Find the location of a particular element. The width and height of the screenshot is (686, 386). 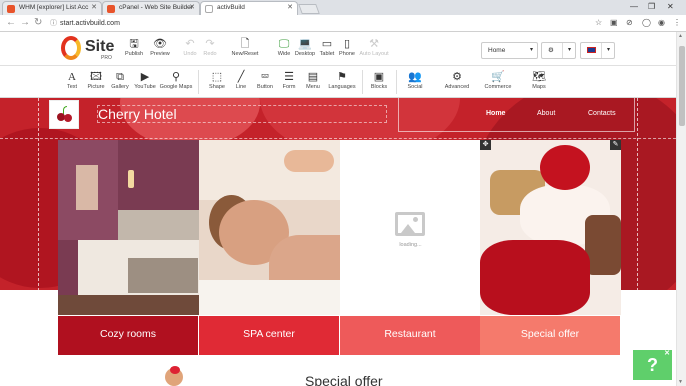

tile-special-offer-image: ✥ ✎ is located at coordinates (550, 227).